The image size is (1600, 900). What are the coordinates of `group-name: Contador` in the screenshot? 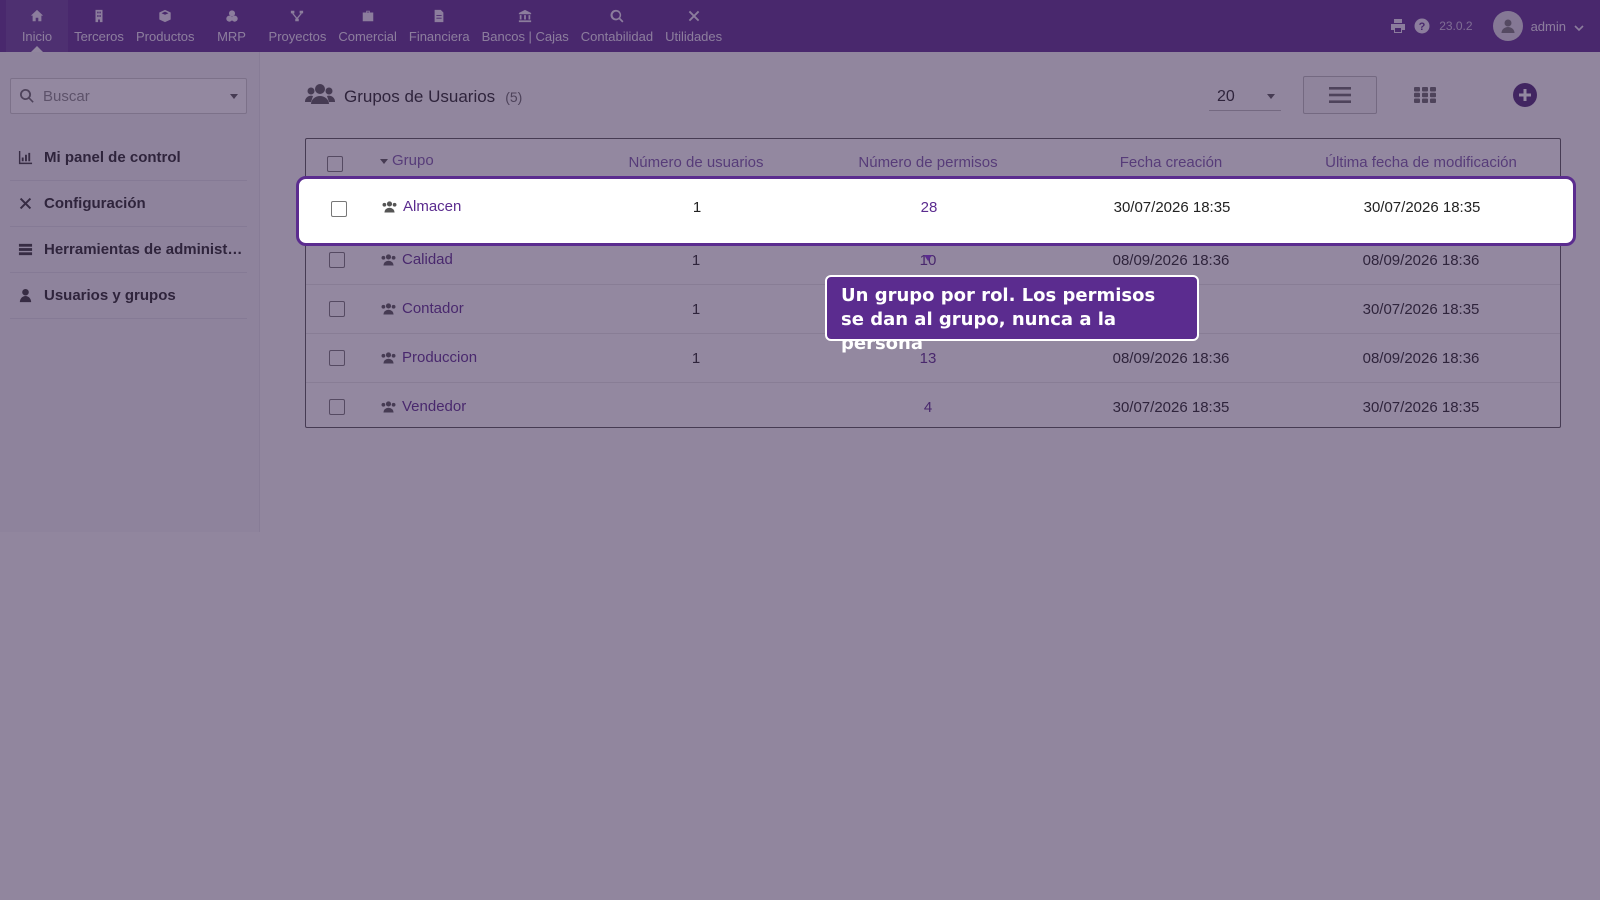 It's located at (433, 308).